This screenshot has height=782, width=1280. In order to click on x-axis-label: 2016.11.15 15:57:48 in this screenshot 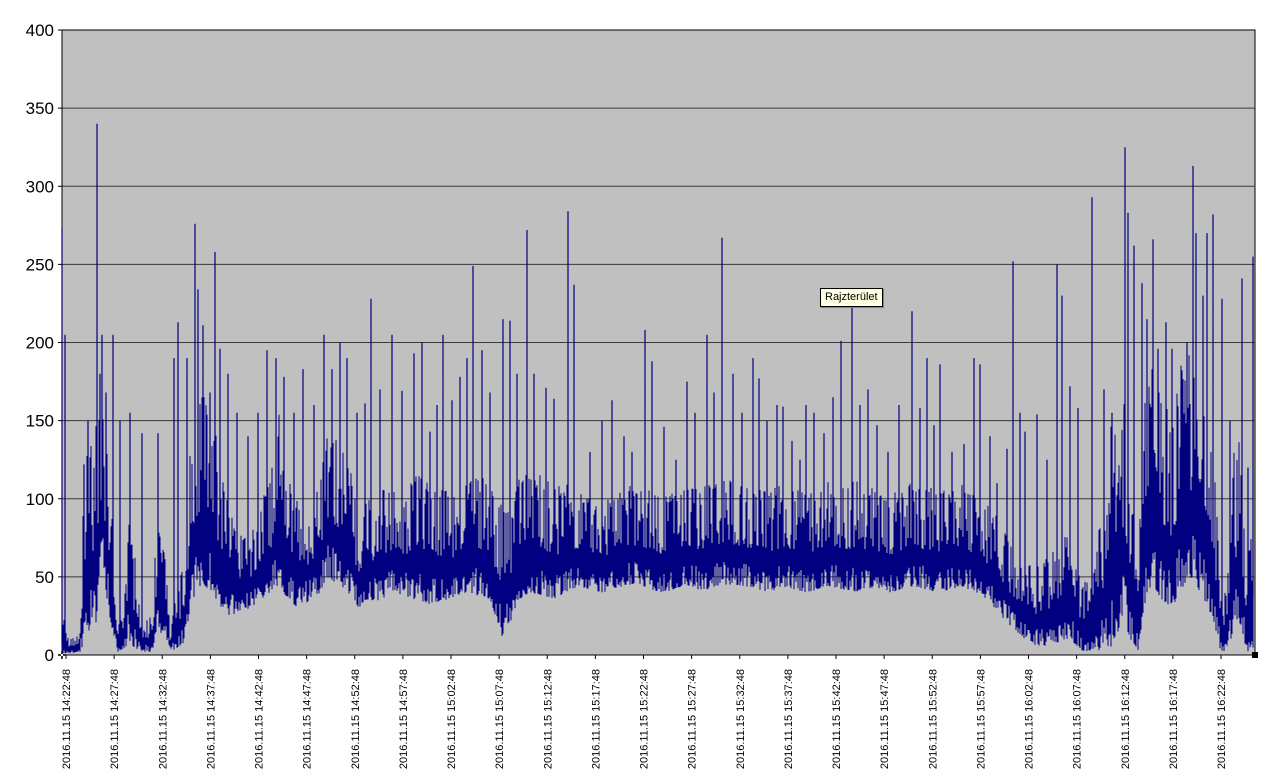, I will do `click(981, 719)`.